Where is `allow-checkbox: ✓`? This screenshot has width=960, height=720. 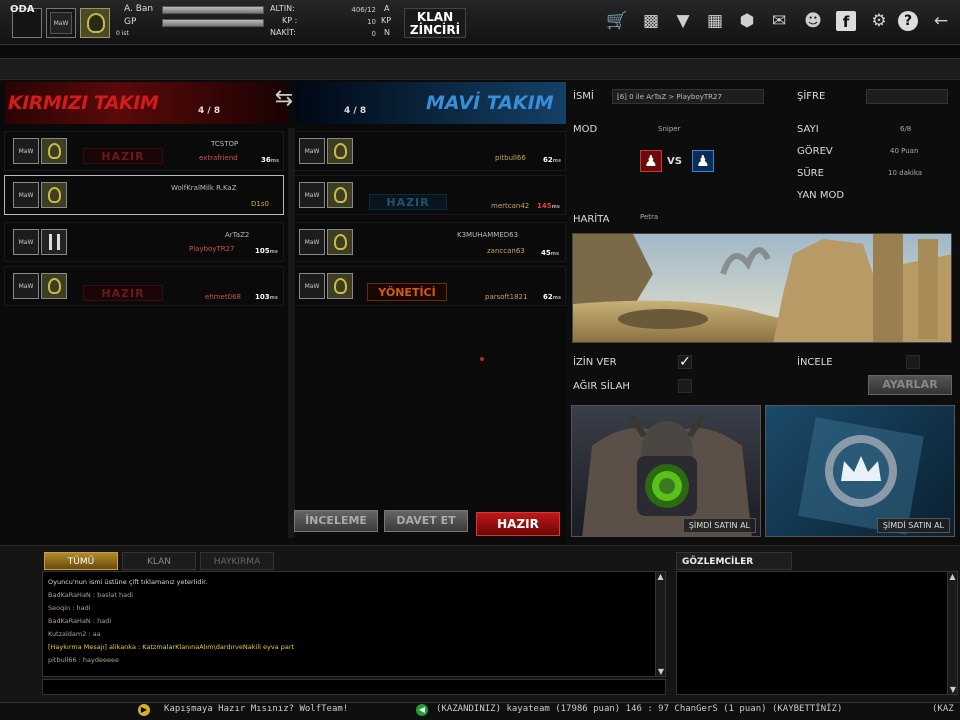 allow-checkbox: ✓ is located at coordinates (685, 362).